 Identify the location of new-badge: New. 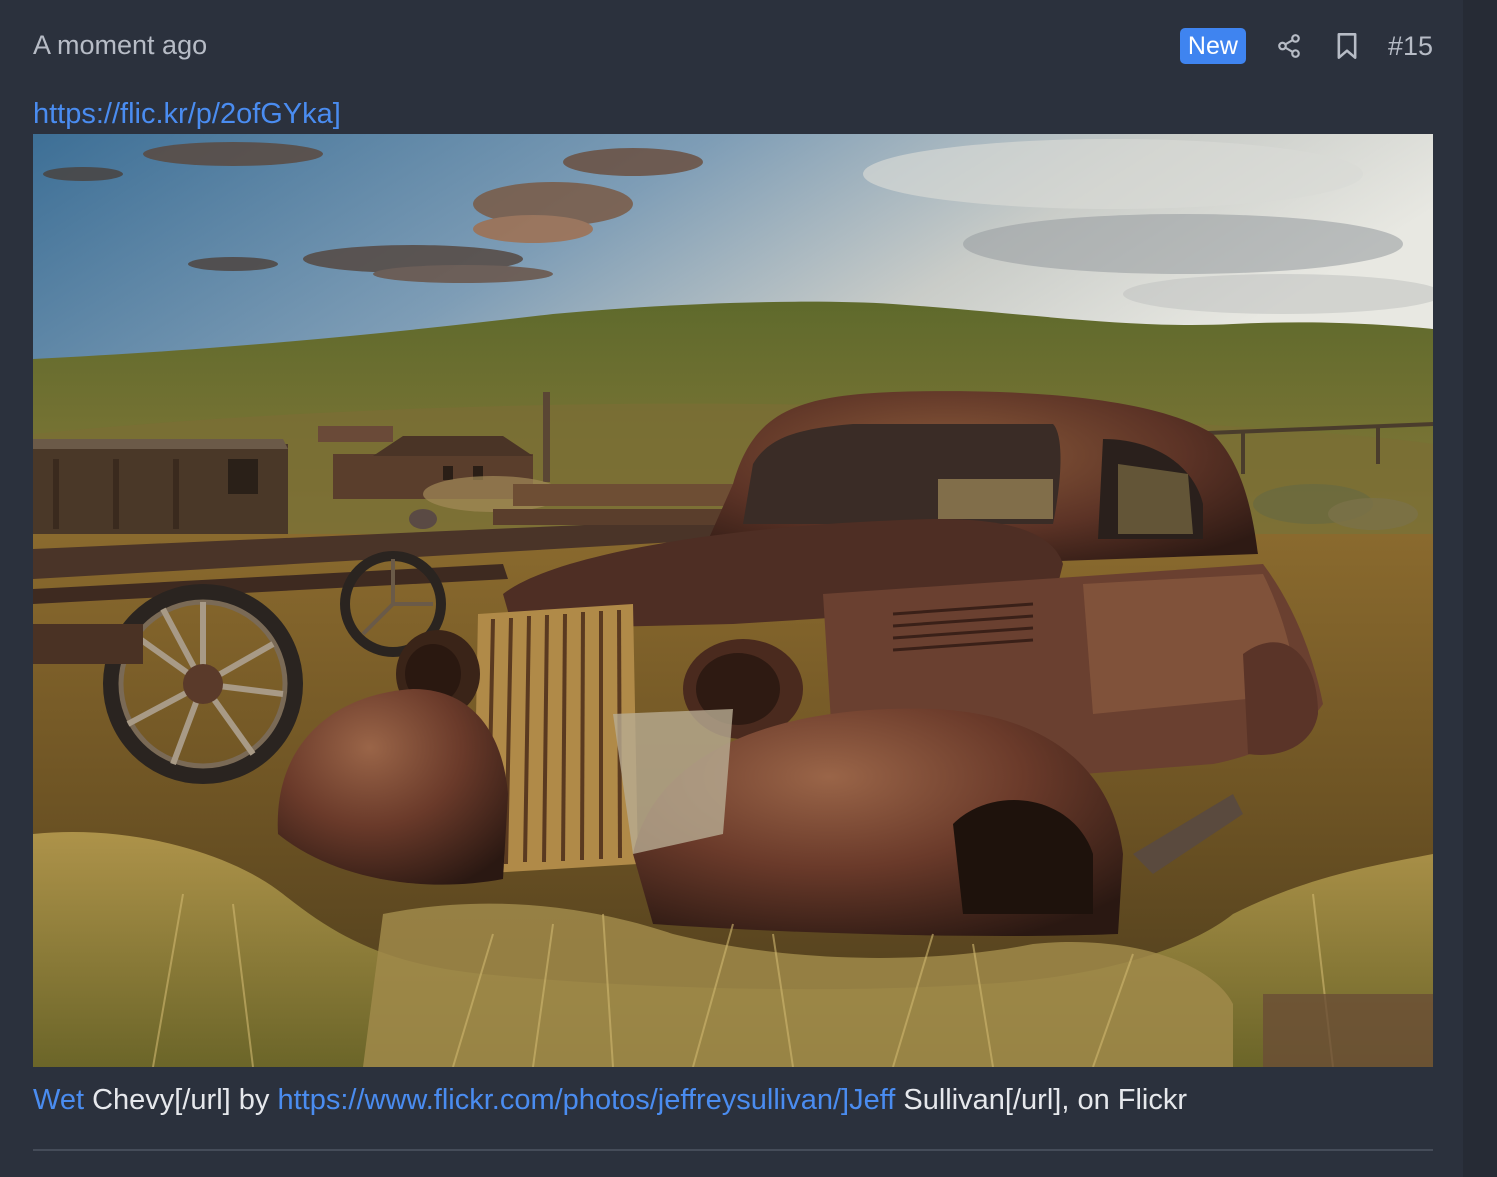
(1212, 46).